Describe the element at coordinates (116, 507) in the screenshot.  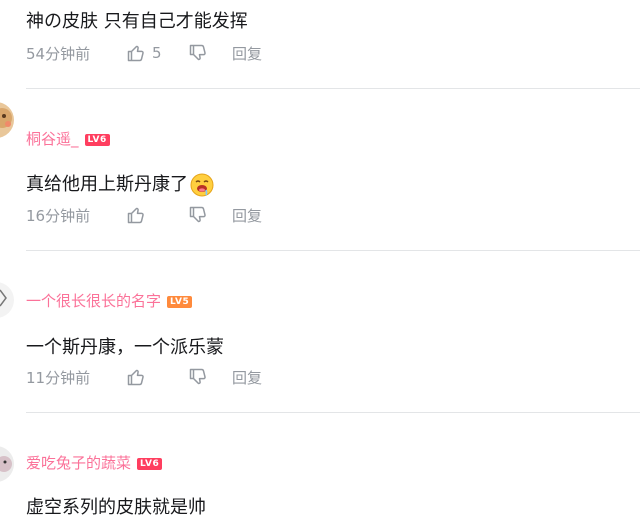
I see `comment-text: 虚空系列的皮肤就是帅` at that location.